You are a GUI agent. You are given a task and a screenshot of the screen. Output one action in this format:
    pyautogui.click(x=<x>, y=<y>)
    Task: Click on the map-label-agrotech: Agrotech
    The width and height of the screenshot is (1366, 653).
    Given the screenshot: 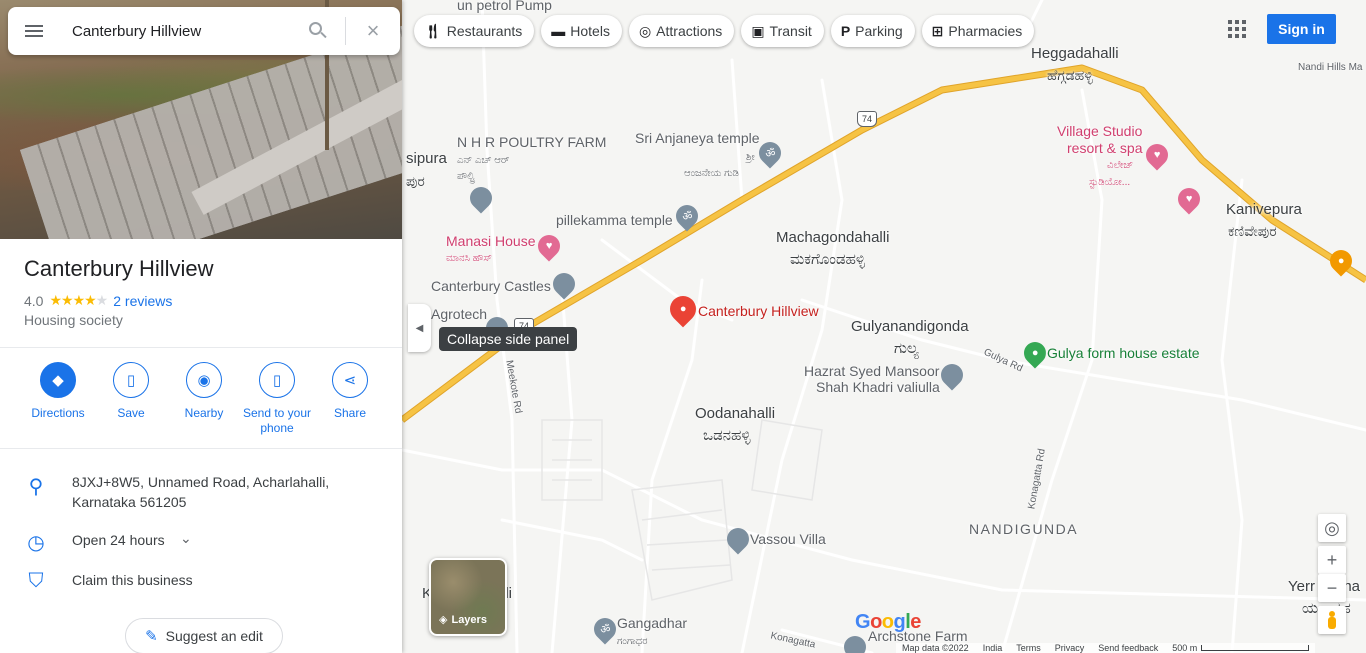 What is the action you would take?
    pyautogui.click(x=459, y=314)
    